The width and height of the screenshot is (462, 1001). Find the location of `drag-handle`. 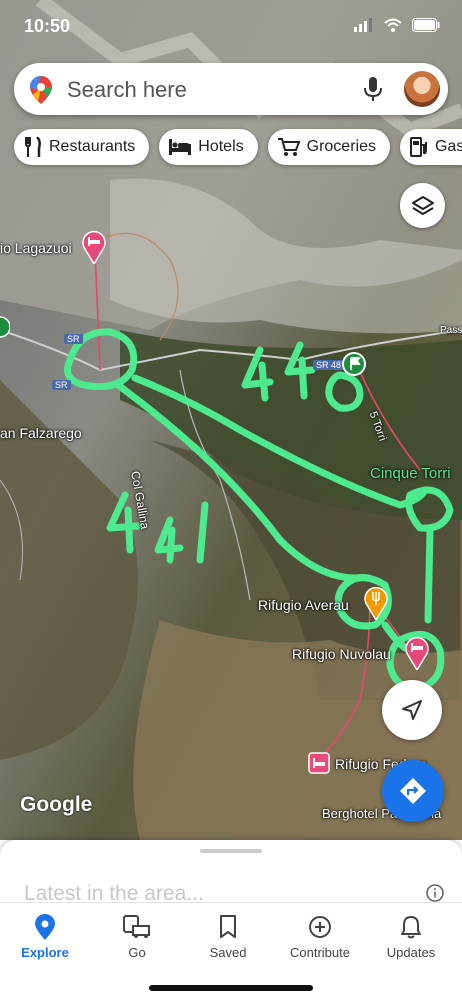

drag-handle is located at coordinates (231, 851).